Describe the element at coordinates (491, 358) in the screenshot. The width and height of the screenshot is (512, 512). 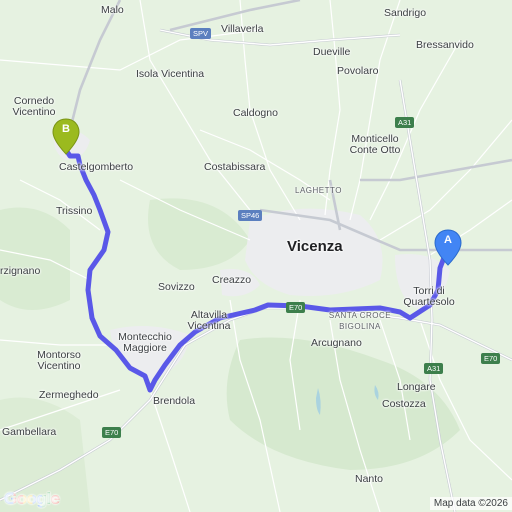
I see `road-shield-e70-east: E70` at that location.